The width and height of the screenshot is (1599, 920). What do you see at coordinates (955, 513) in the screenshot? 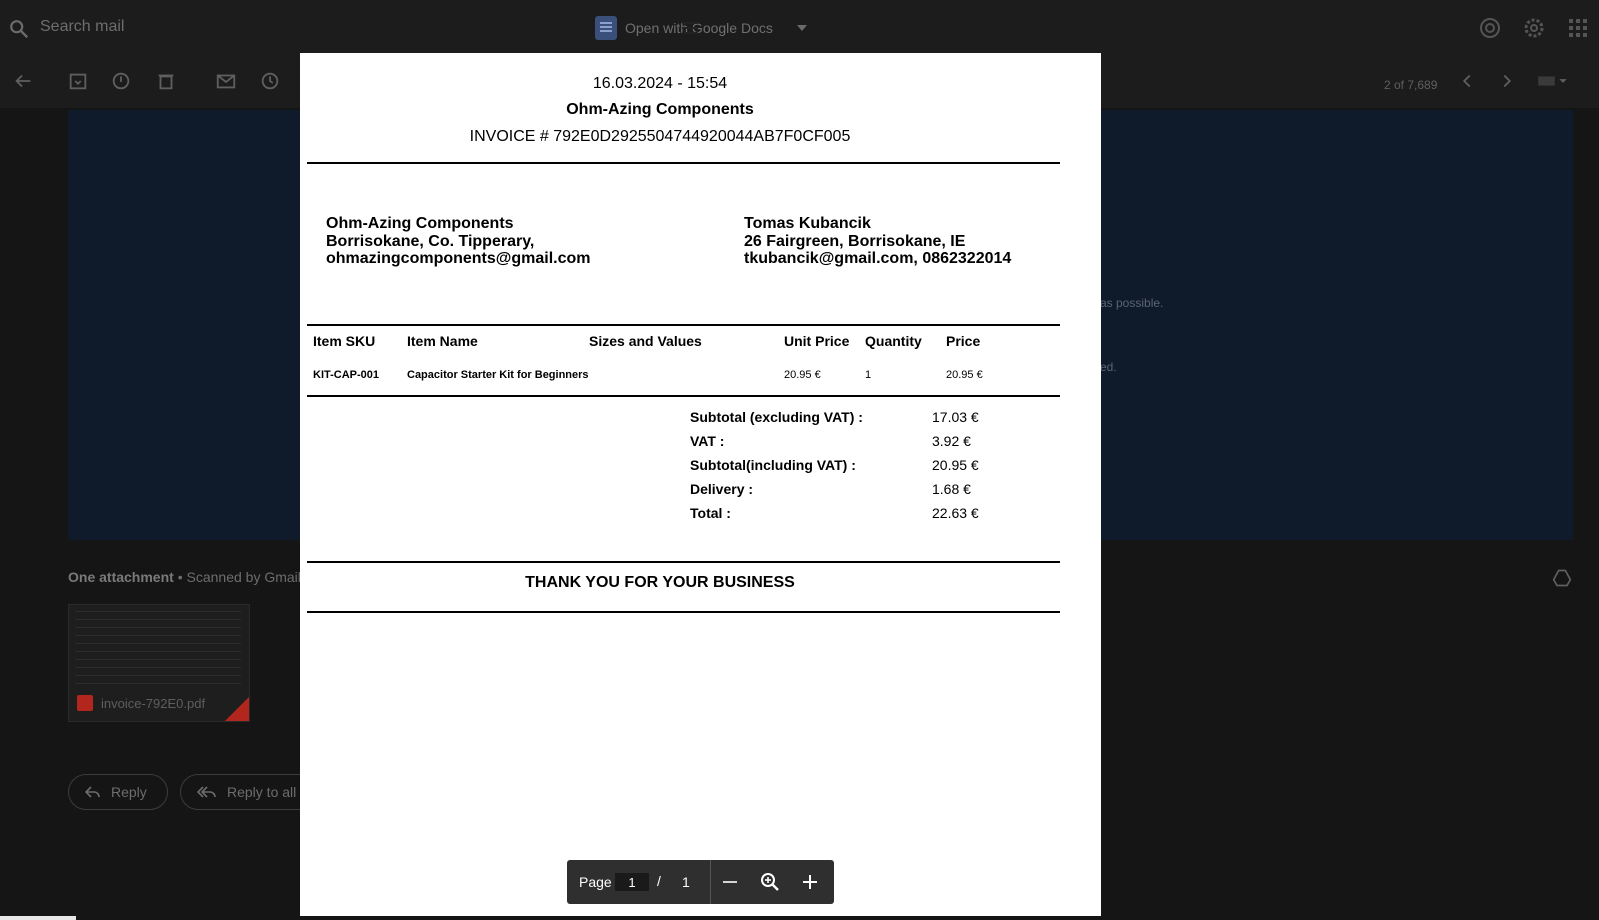
I see `grand-total-value: 22.63 €` at bounding box center [955, 513].